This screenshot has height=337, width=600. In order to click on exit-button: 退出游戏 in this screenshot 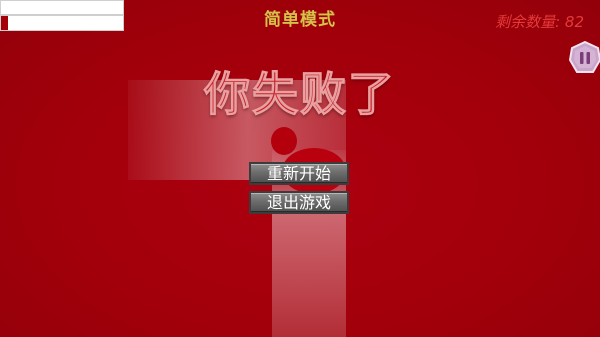, I will do `click(299, 202)`.